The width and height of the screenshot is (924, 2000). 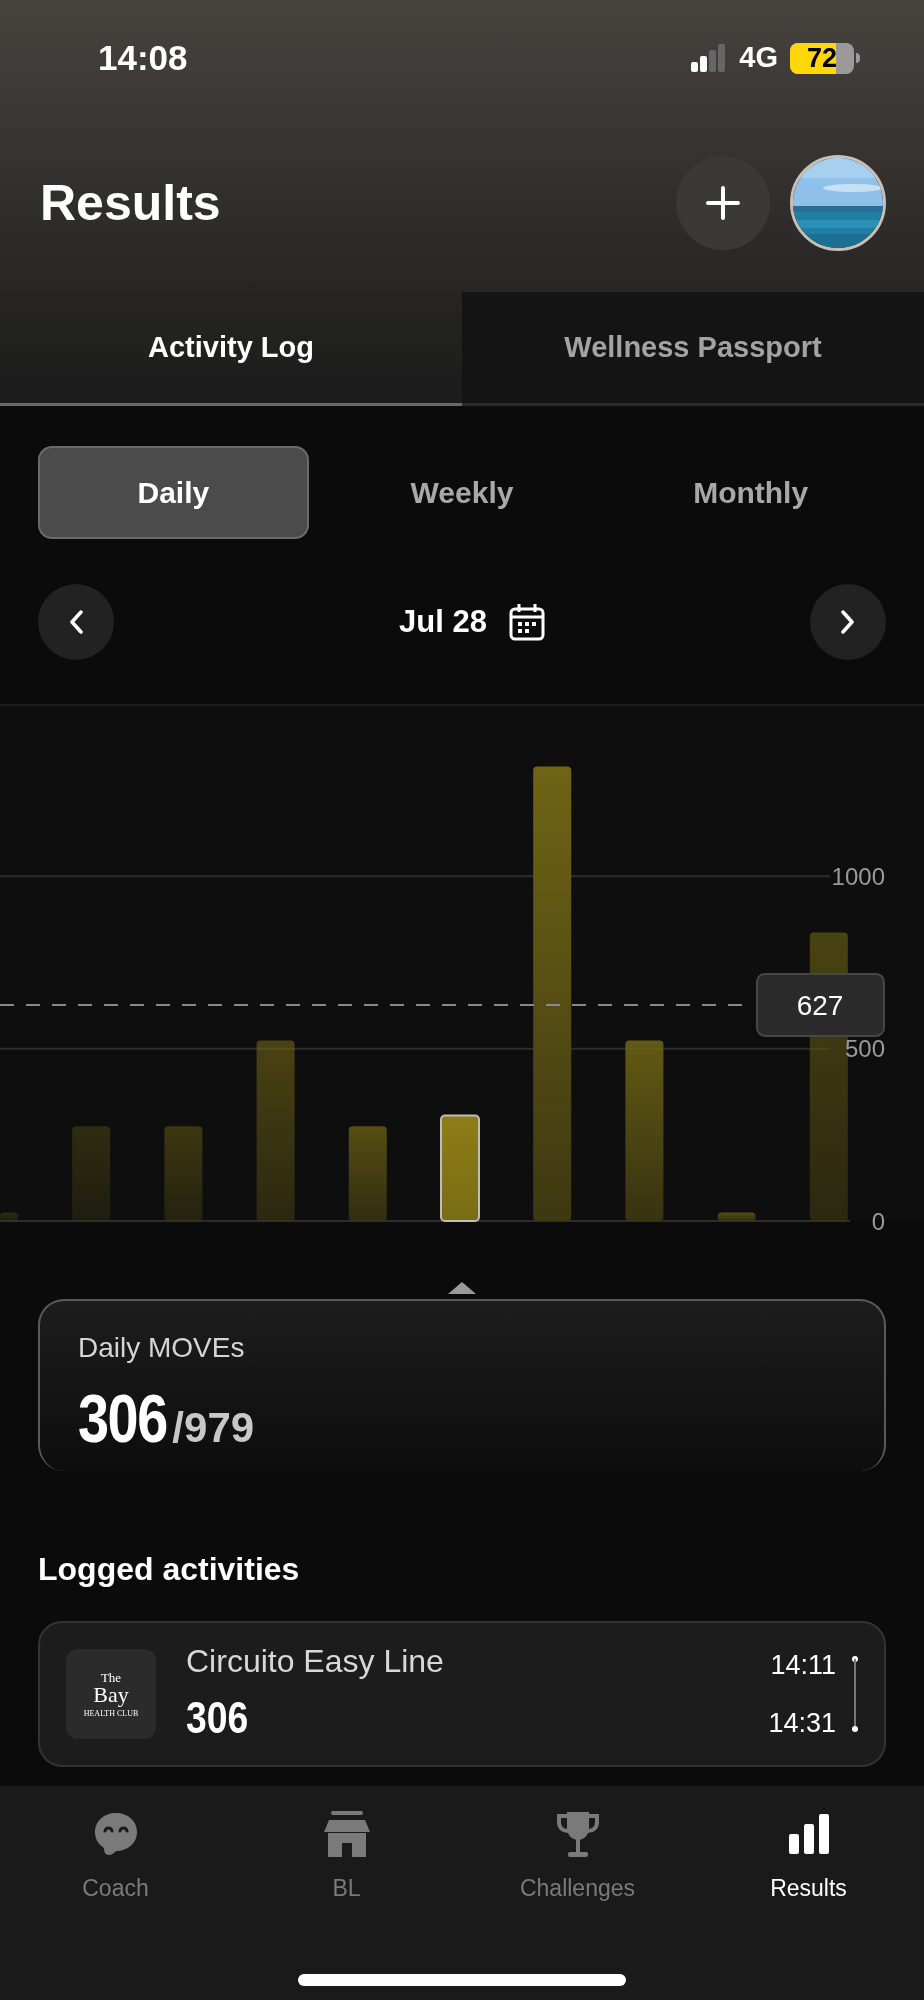 What do you see at coordinates (693, 349) in the screenshot?
I see `tab: Wellness Passport` at bounding box center [693, 349].